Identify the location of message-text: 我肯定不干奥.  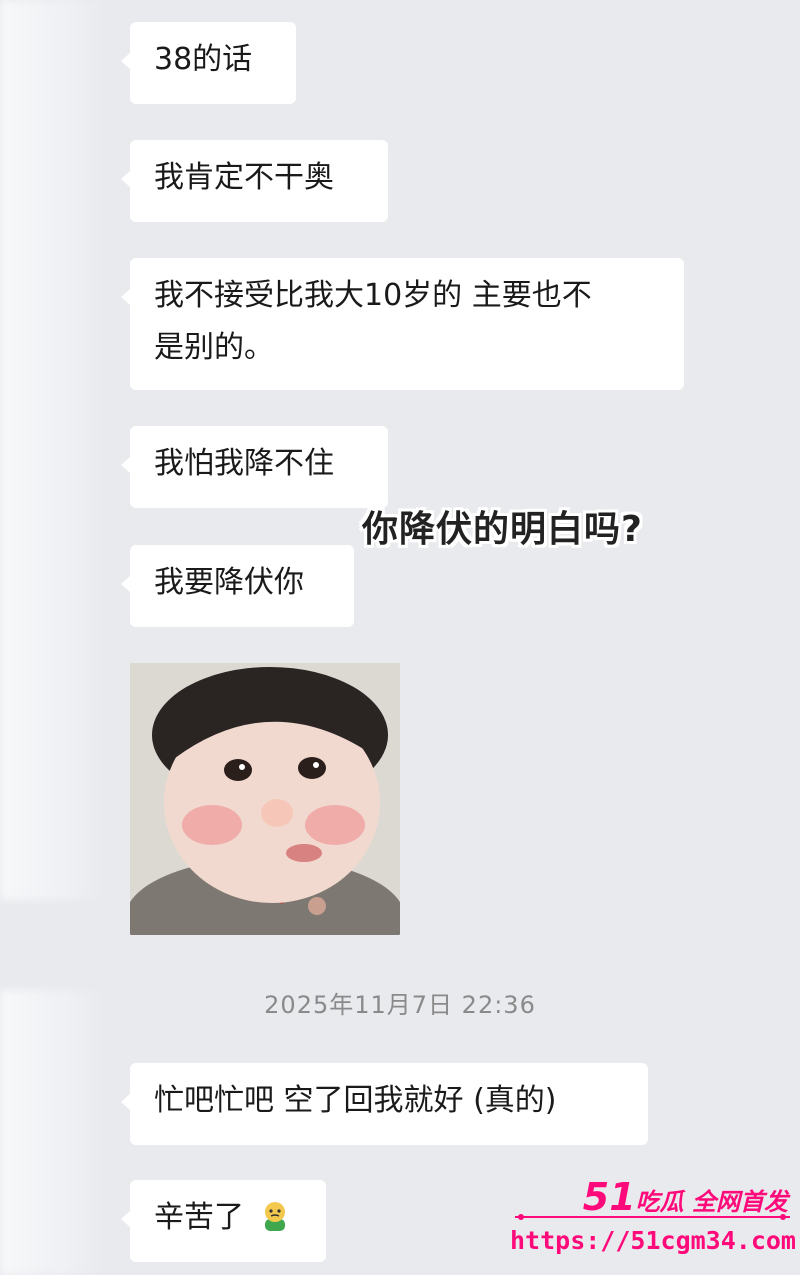
(244, 177).